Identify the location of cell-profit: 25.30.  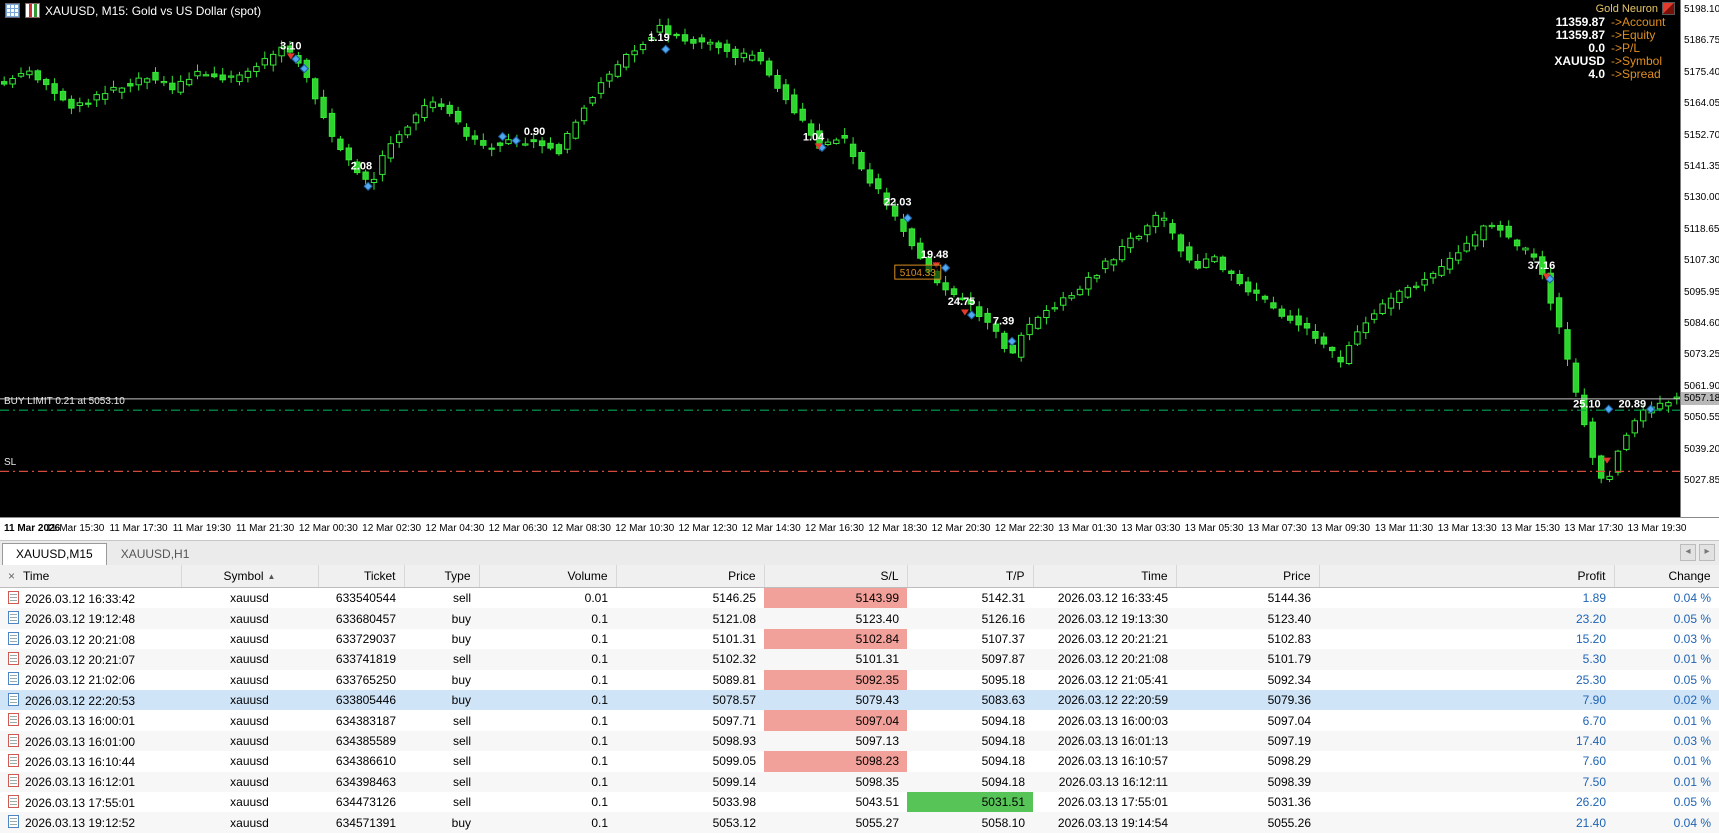
(1590, 679).